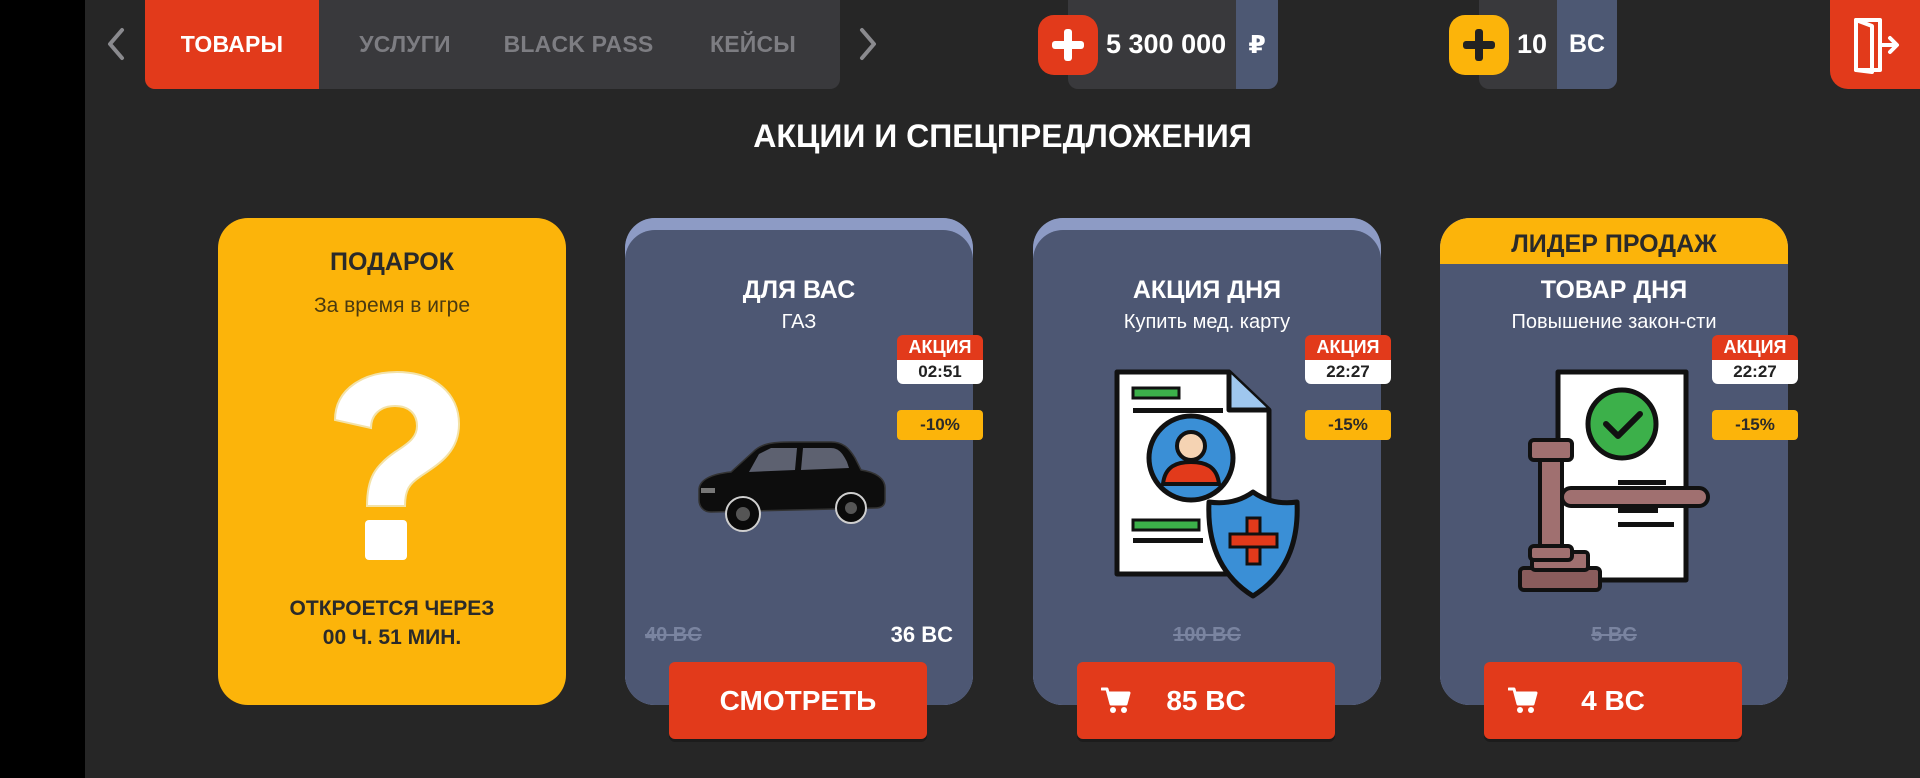 Image resolution: width=1920 pixels, height=778 pixels. I want to click on question-mark-icon, so click(397, 465).